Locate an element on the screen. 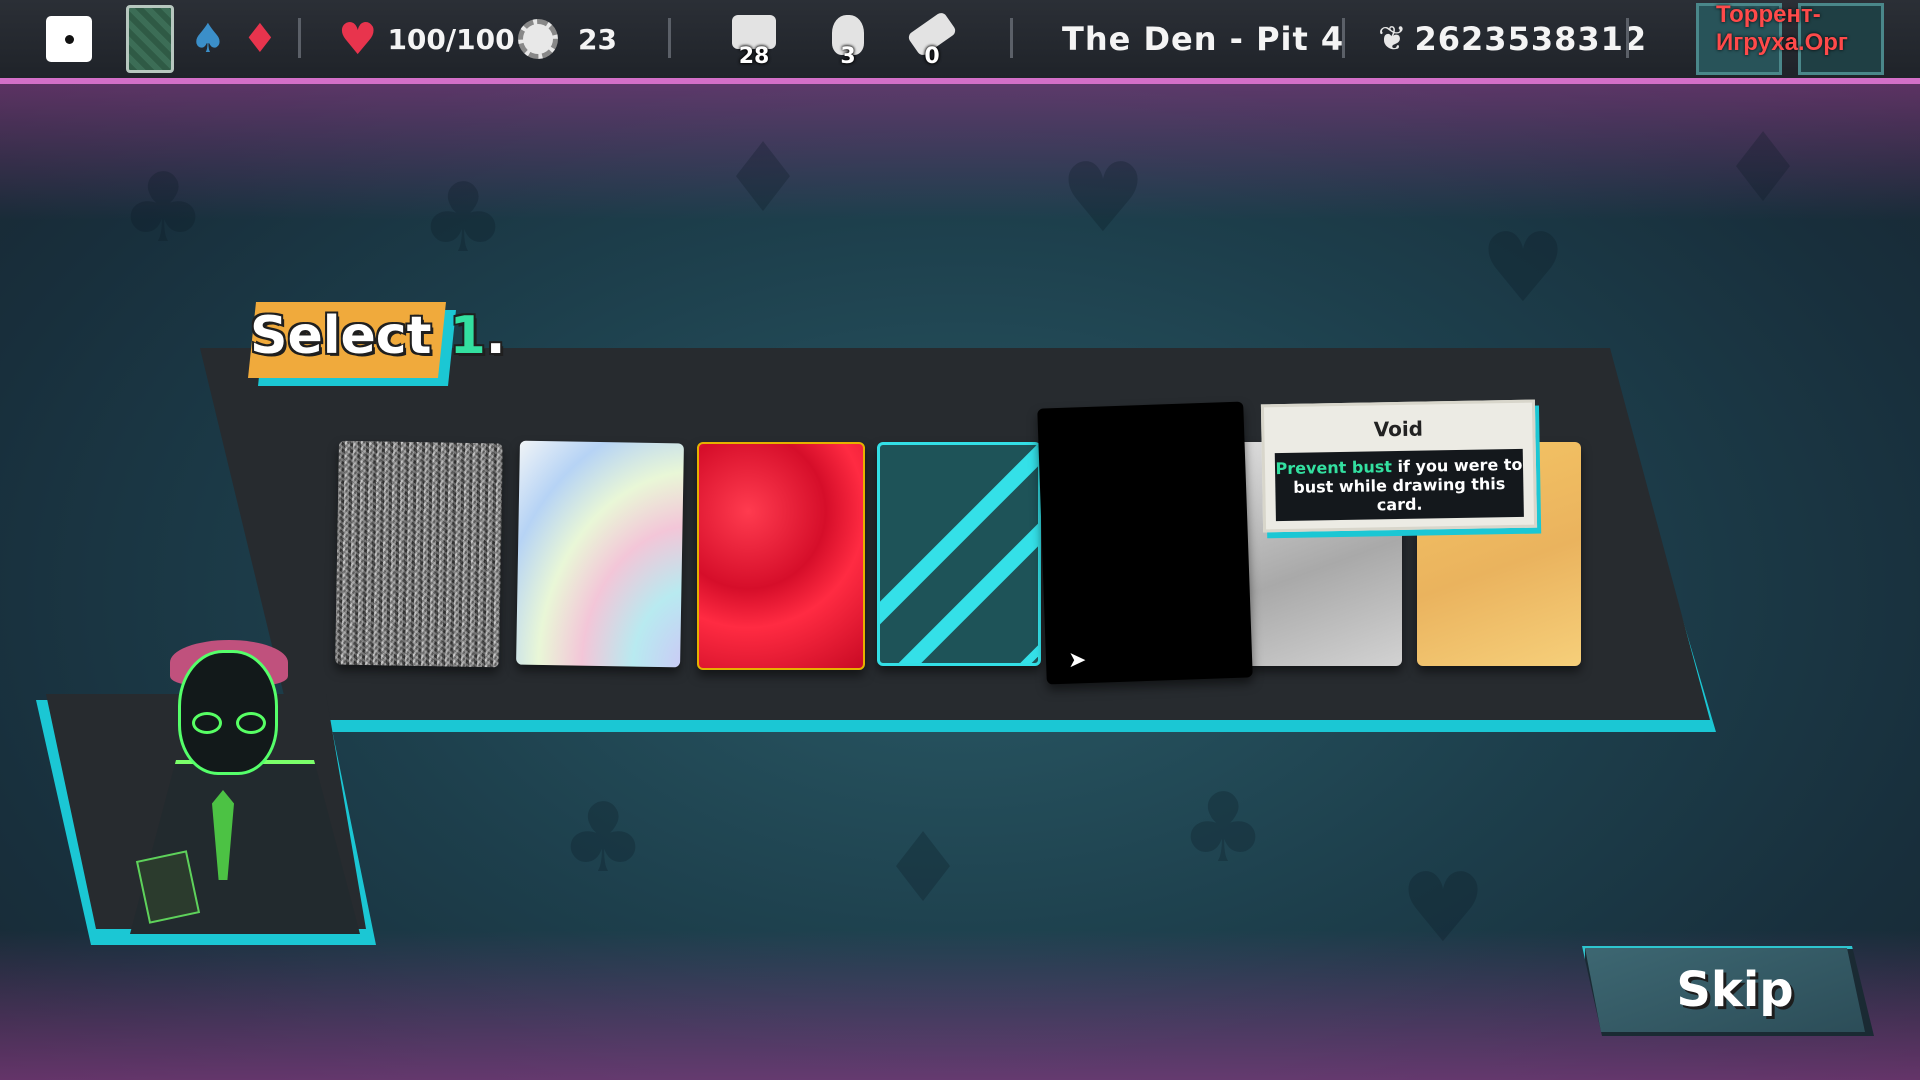 This screenshot has width=1920, height=1080. top-status-bar: ♠ ♦ ♥ 100/100 23 28 3 0 The Den - Pit 4 is located at coordinates (960, 42).